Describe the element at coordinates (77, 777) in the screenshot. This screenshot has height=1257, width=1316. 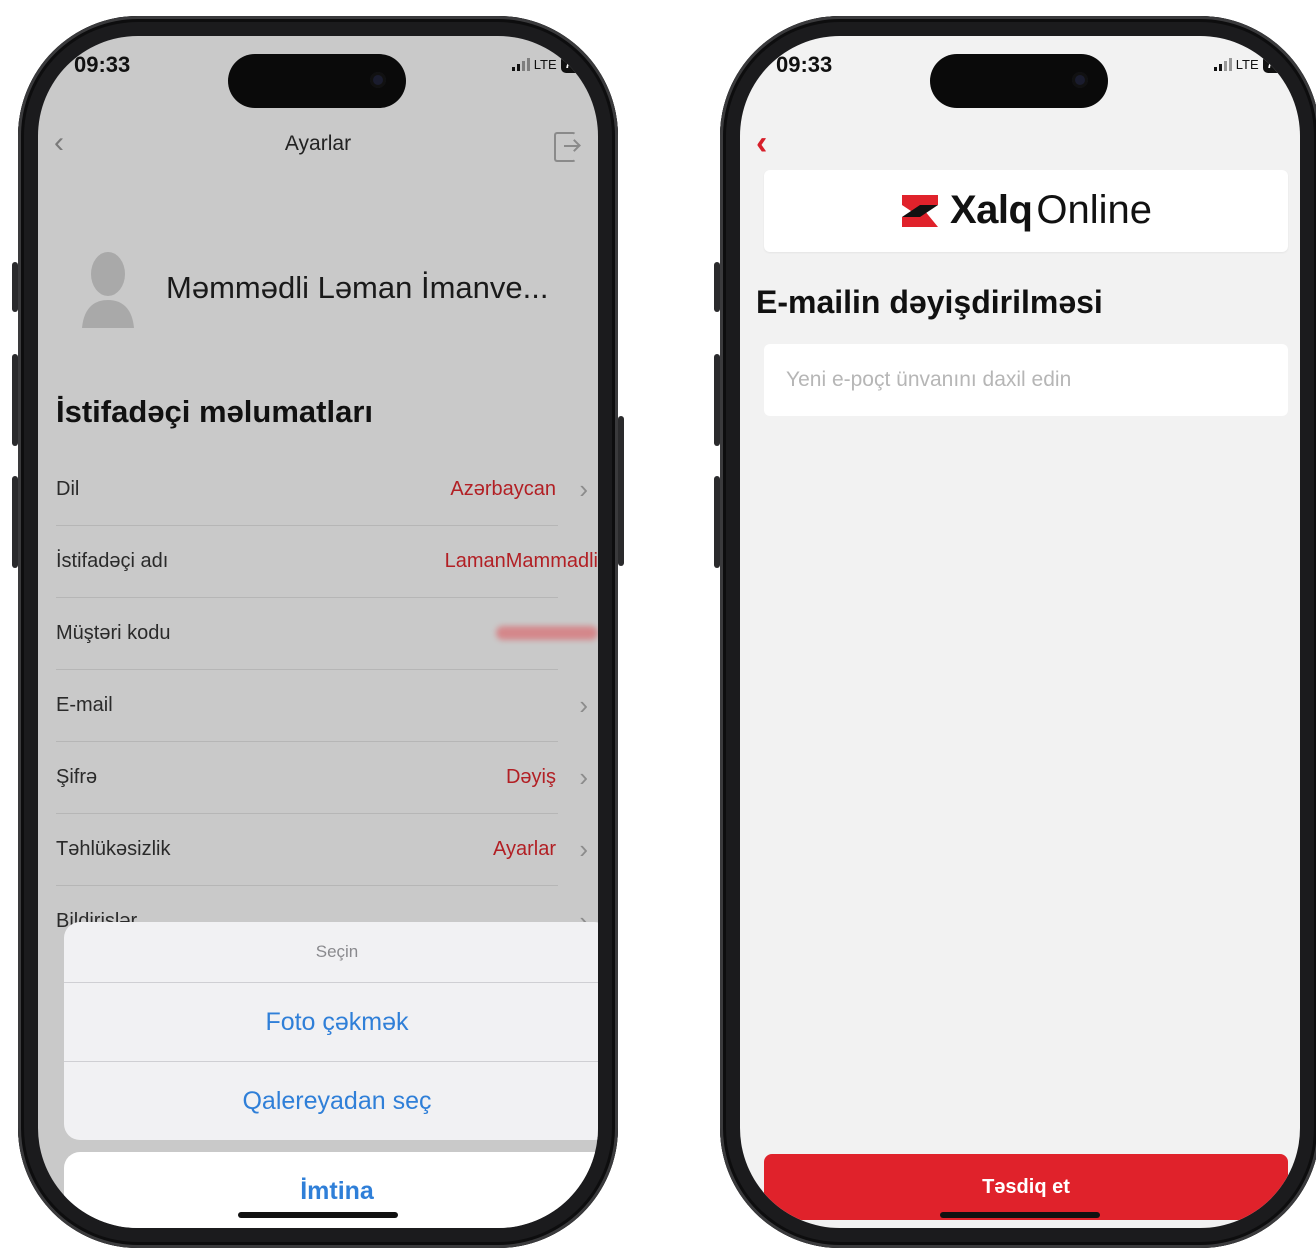
I see `row-label: Şifrə` at that location.